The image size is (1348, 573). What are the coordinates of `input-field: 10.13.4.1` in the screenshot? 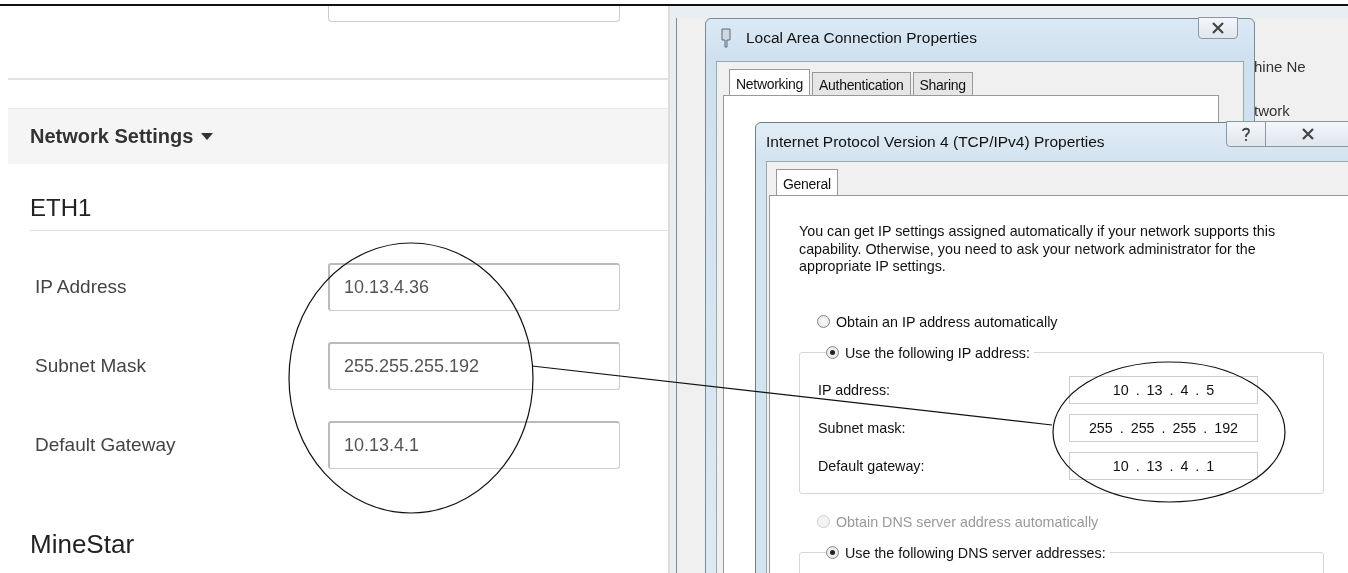 It's located at (474, 444).